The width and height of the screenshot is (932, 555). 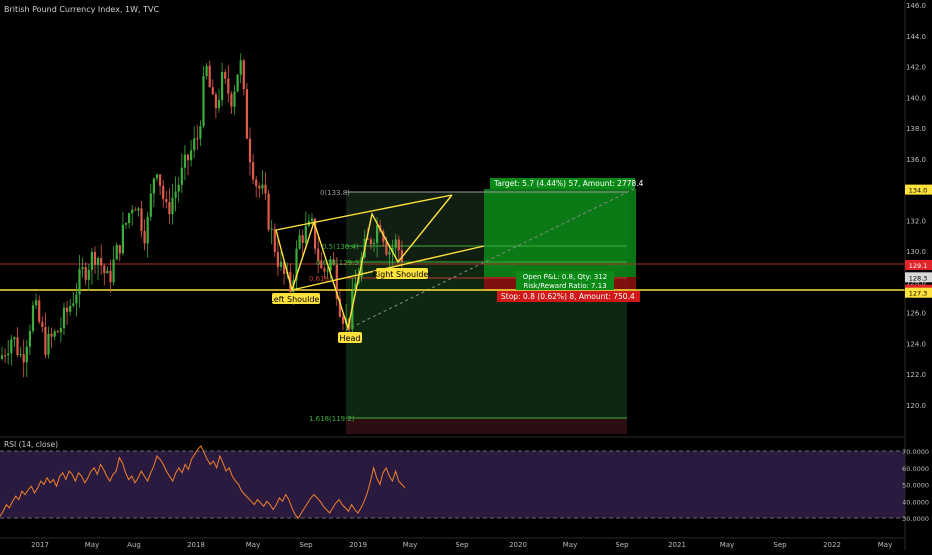 I want to click on price-tick-label: 130.0, so click(x=916, y=252).